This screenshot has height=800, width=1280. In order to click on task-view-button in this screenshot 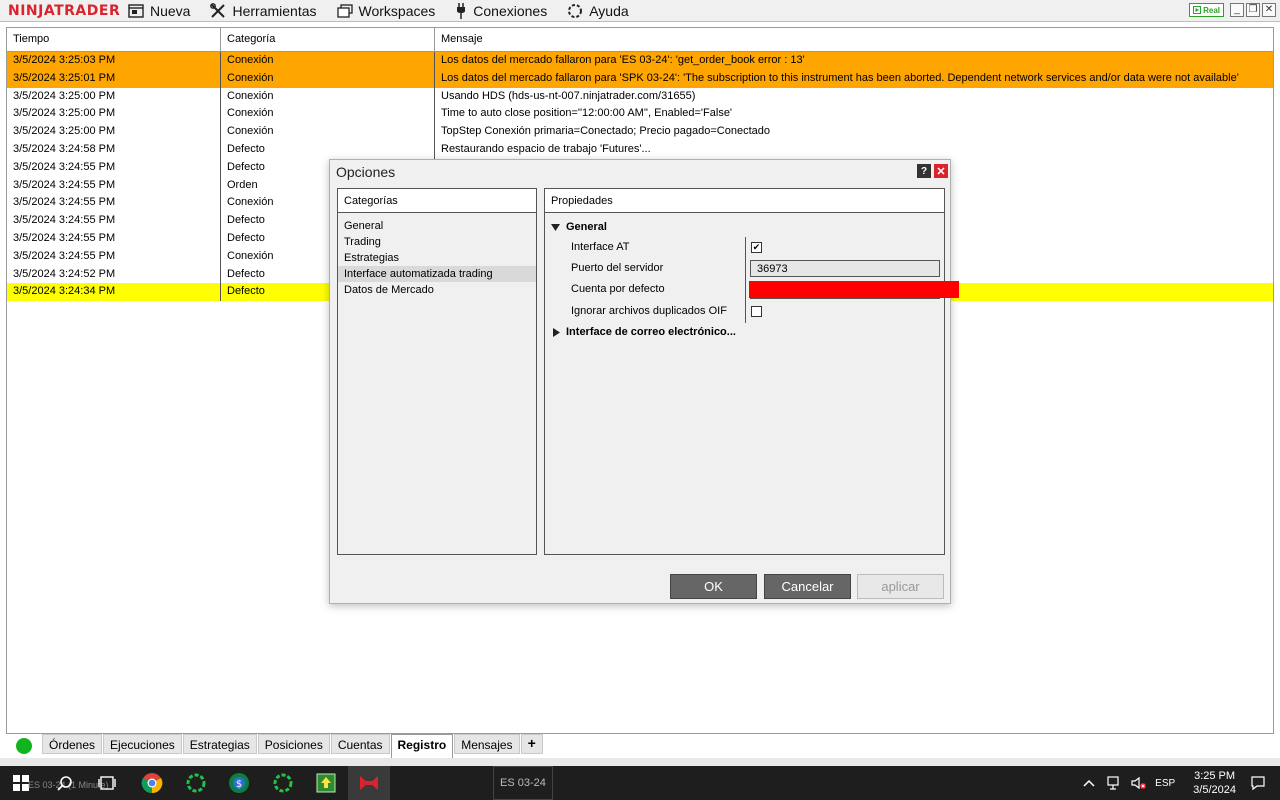, I will do `click(107, 783)`.